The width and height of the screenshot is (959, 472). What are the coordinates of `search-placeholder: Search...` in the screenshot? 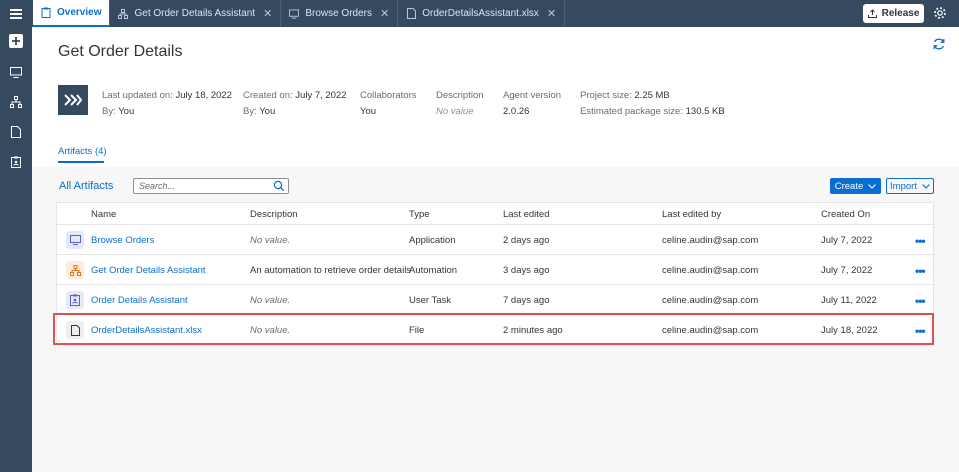 It's located at (157, 186).